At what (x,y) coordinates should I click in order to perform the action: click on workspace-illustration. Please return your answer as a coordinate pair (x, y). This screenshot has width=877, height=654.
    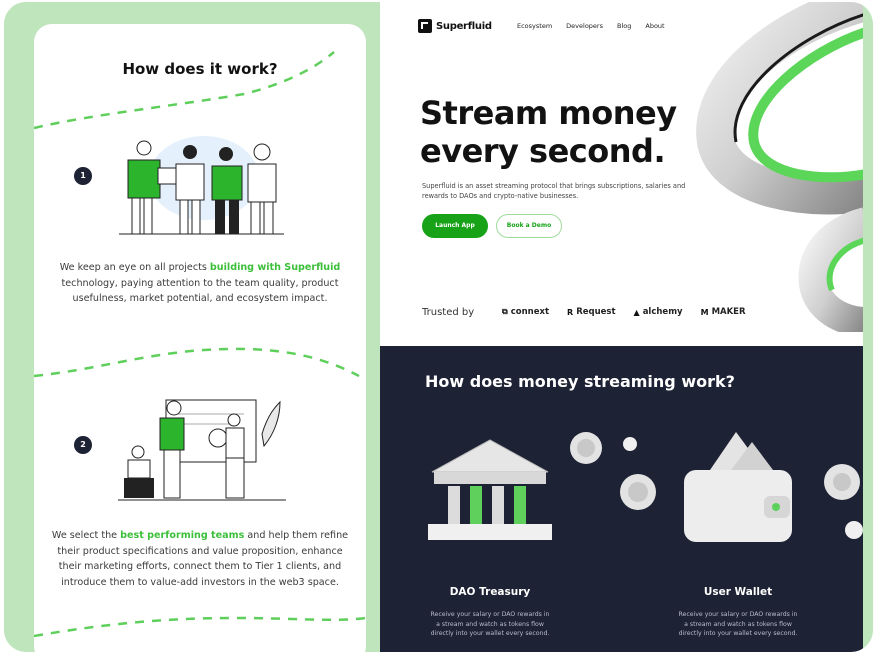
    Looking at the image, I should click on (202, 450).